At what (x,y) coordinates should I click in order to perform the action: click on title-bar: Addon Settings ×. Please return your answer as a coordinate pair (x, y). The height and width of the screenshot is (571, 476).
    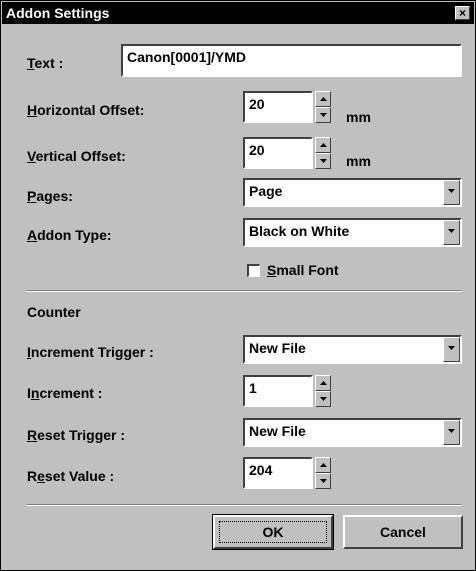
    Looking at the image, I should click on (238, 13).